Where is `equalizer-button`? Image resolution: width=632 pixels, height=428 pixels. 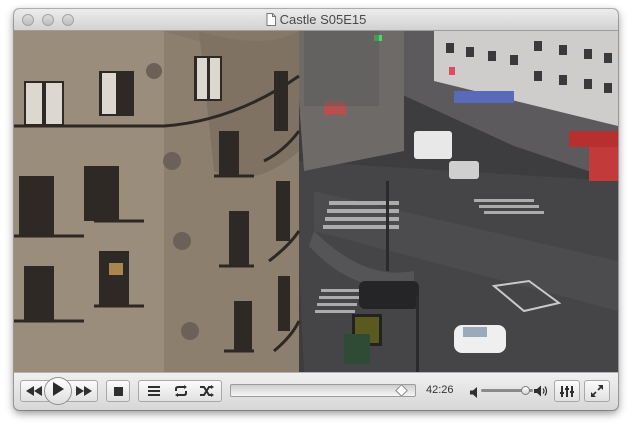 equalizer-button is located at coordinates (567, 391).